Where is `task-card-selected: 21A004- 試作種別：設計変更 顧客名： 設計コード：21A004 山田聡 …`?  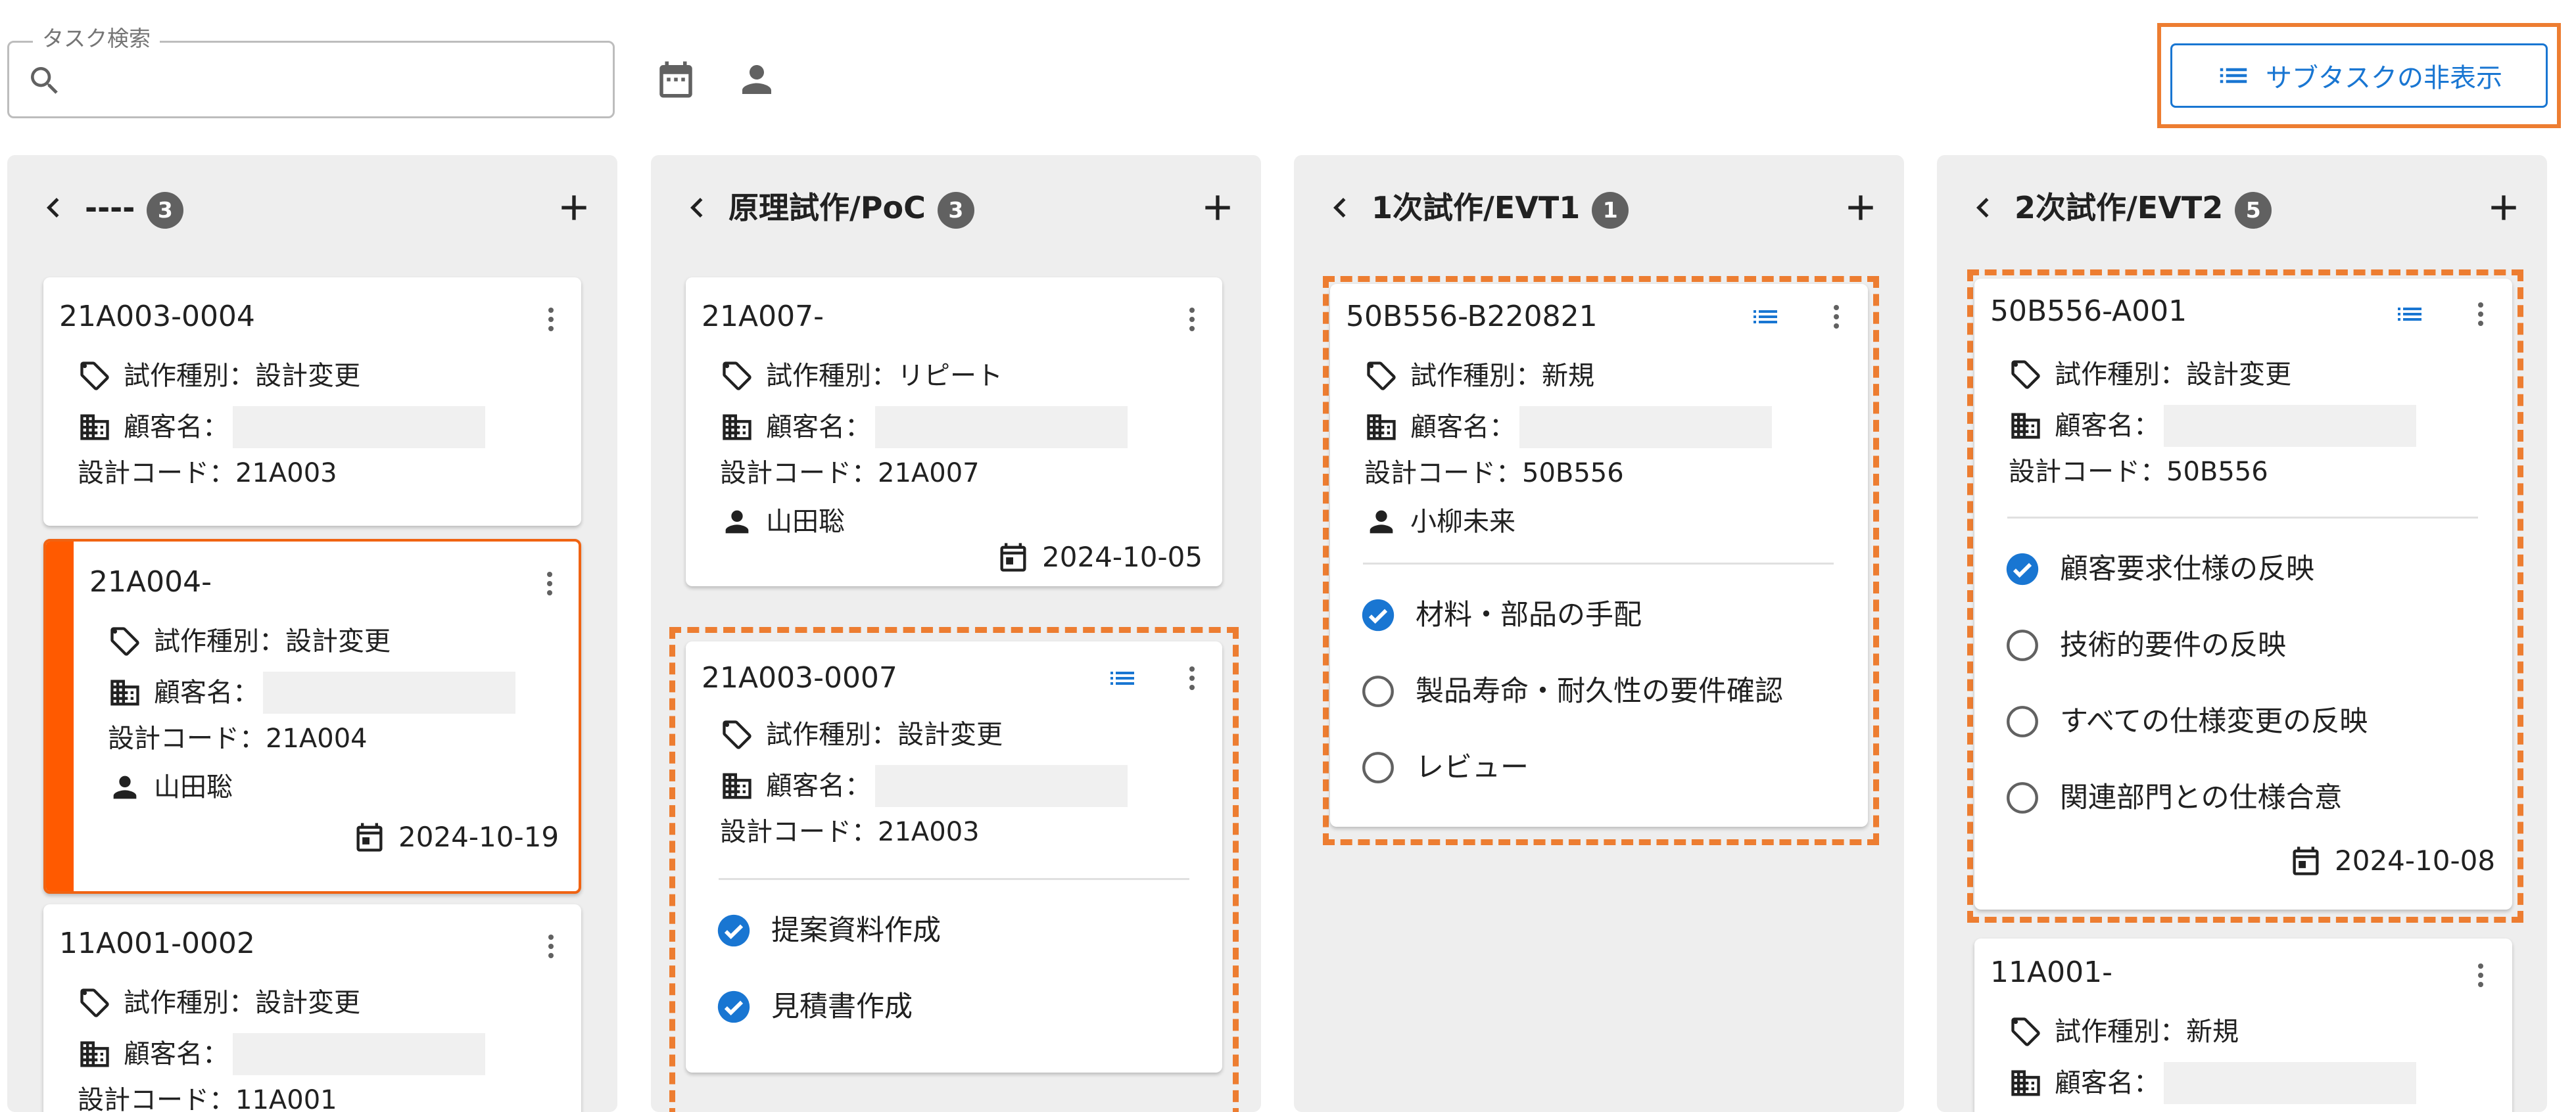
task-card-selected: 21A004- 試作種別：設計変更 顧客名： 設計コード：21A004 山田聡 … is located at coordinates (312, 716).